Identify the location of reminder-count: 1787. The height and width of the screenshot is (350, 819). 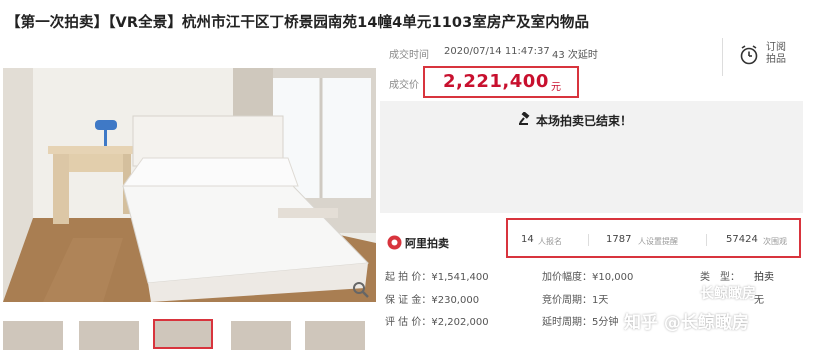
(619, 239).